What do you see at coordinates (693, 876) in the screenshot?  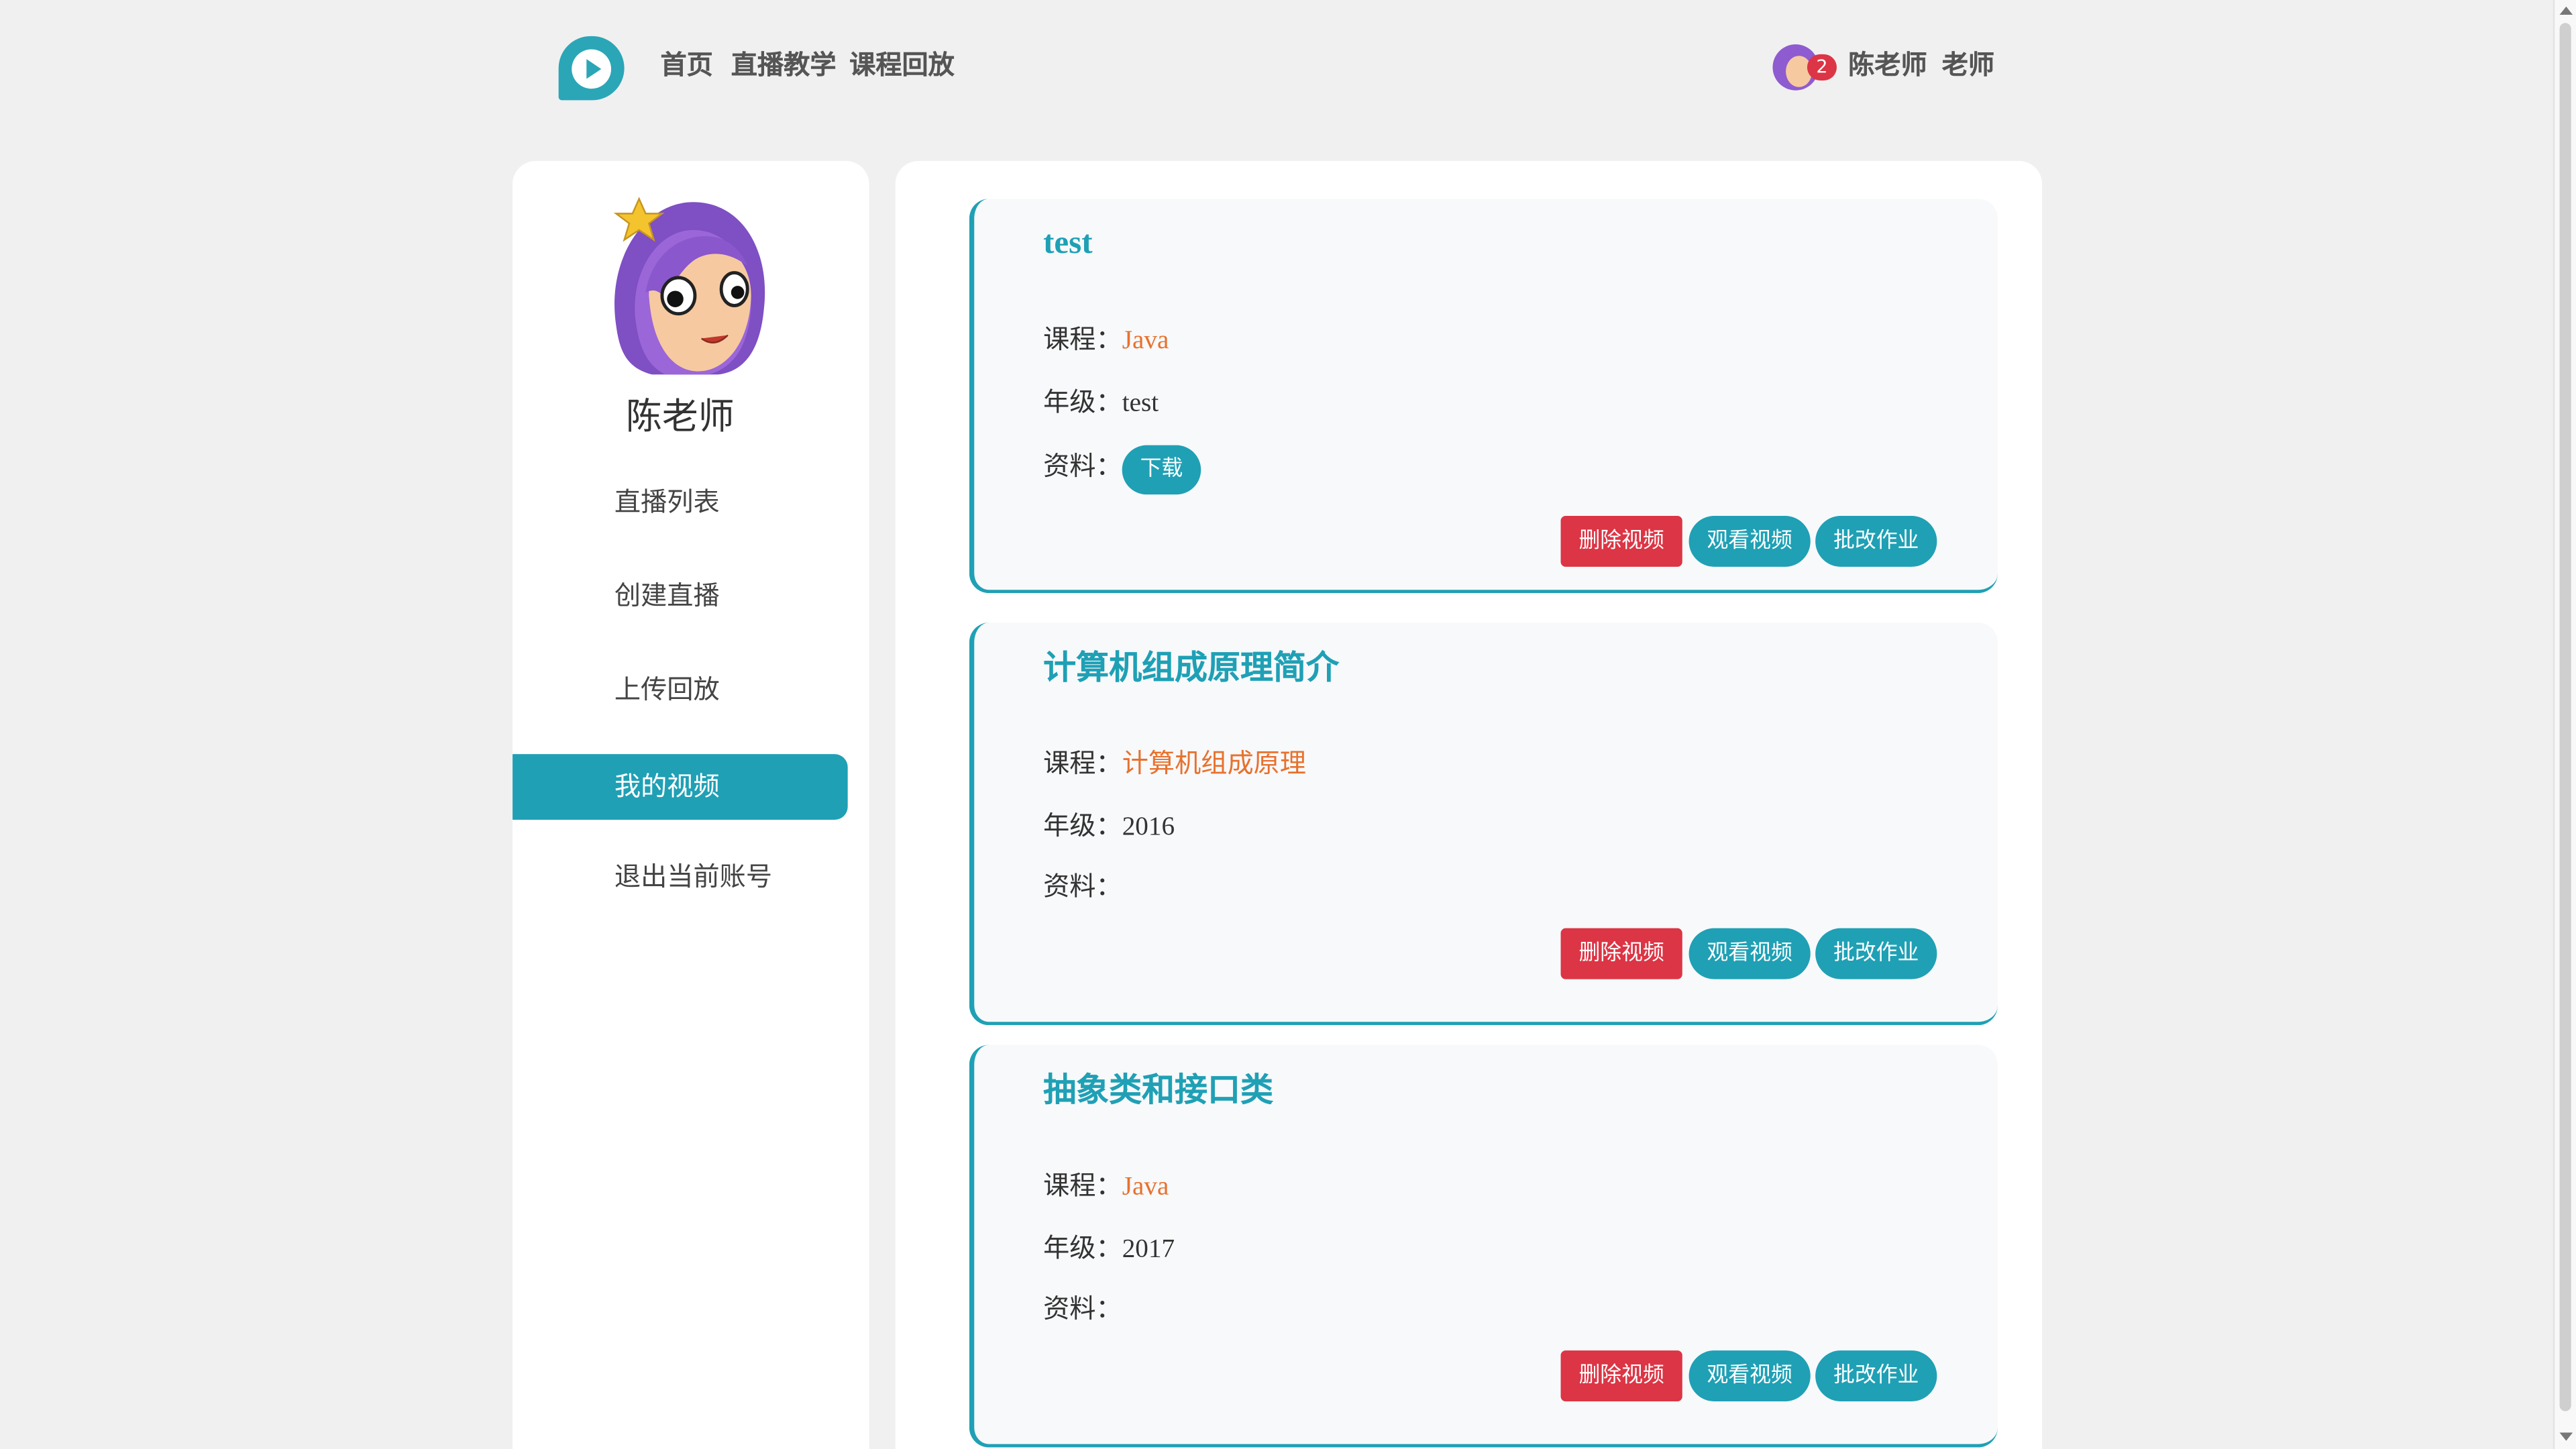 I see `sidebar-item-label: 退出当前账号` at bounding box center [693, 876].